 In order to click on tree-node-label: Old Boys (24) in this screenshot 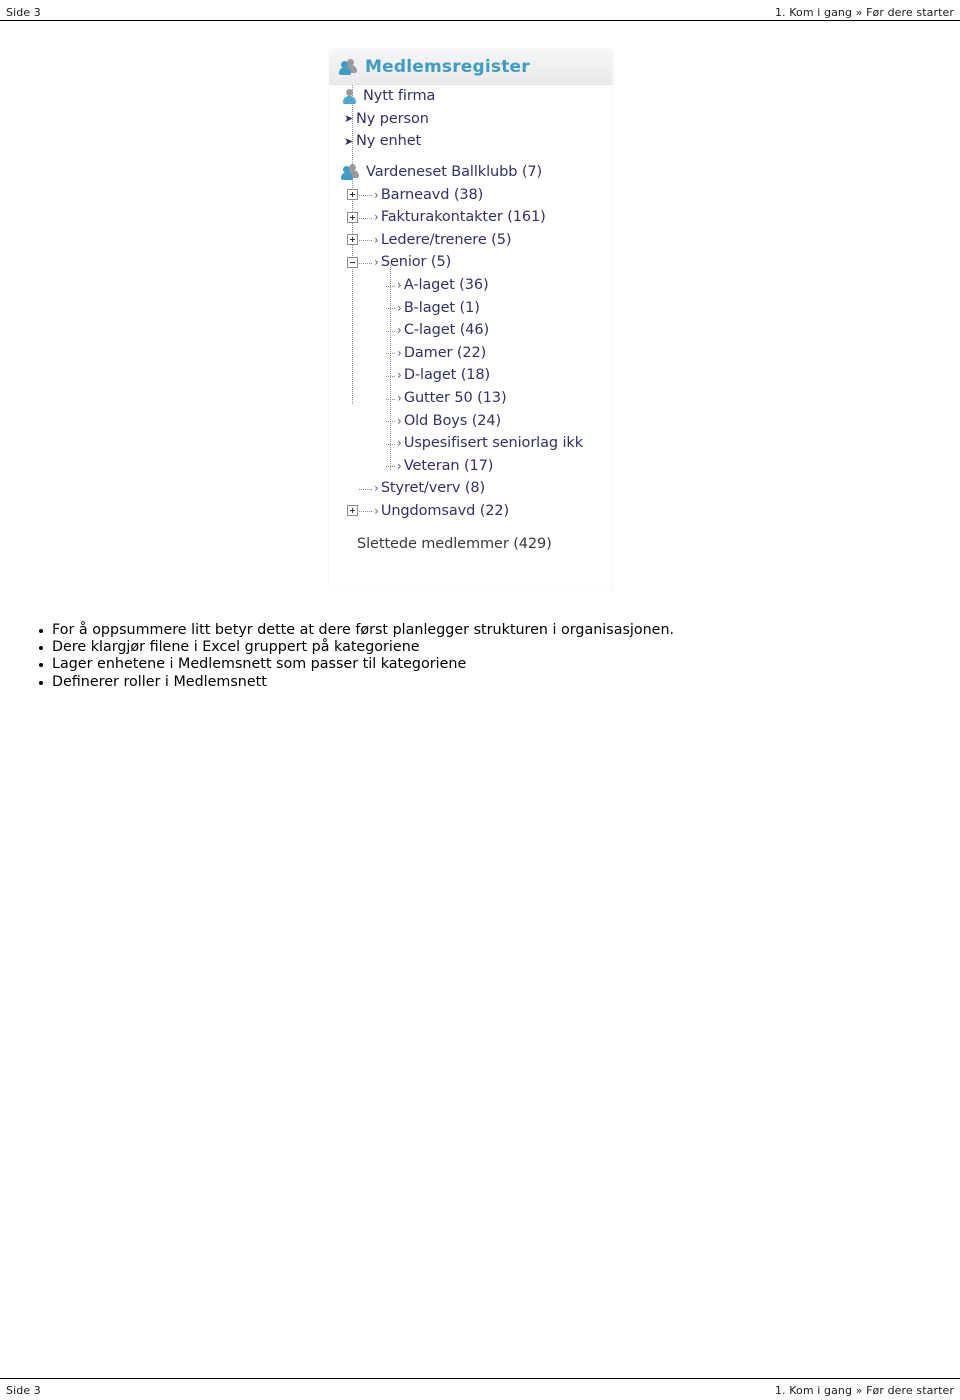, I will do `click(452, 420)`.